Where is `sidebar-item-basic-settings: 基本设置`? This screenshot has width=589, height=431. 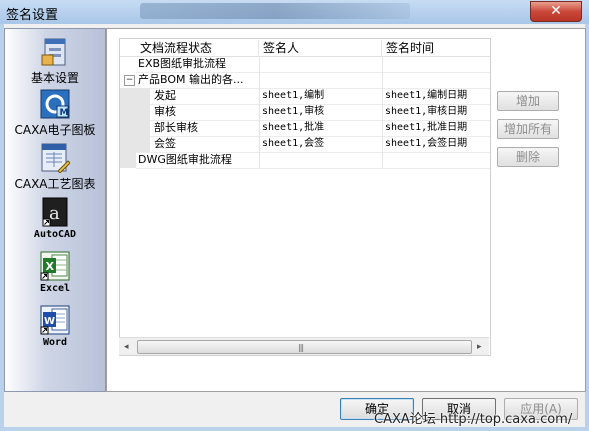 sidebar-item-basic-settings: 基本设置 is located at coordinates (55, 61).